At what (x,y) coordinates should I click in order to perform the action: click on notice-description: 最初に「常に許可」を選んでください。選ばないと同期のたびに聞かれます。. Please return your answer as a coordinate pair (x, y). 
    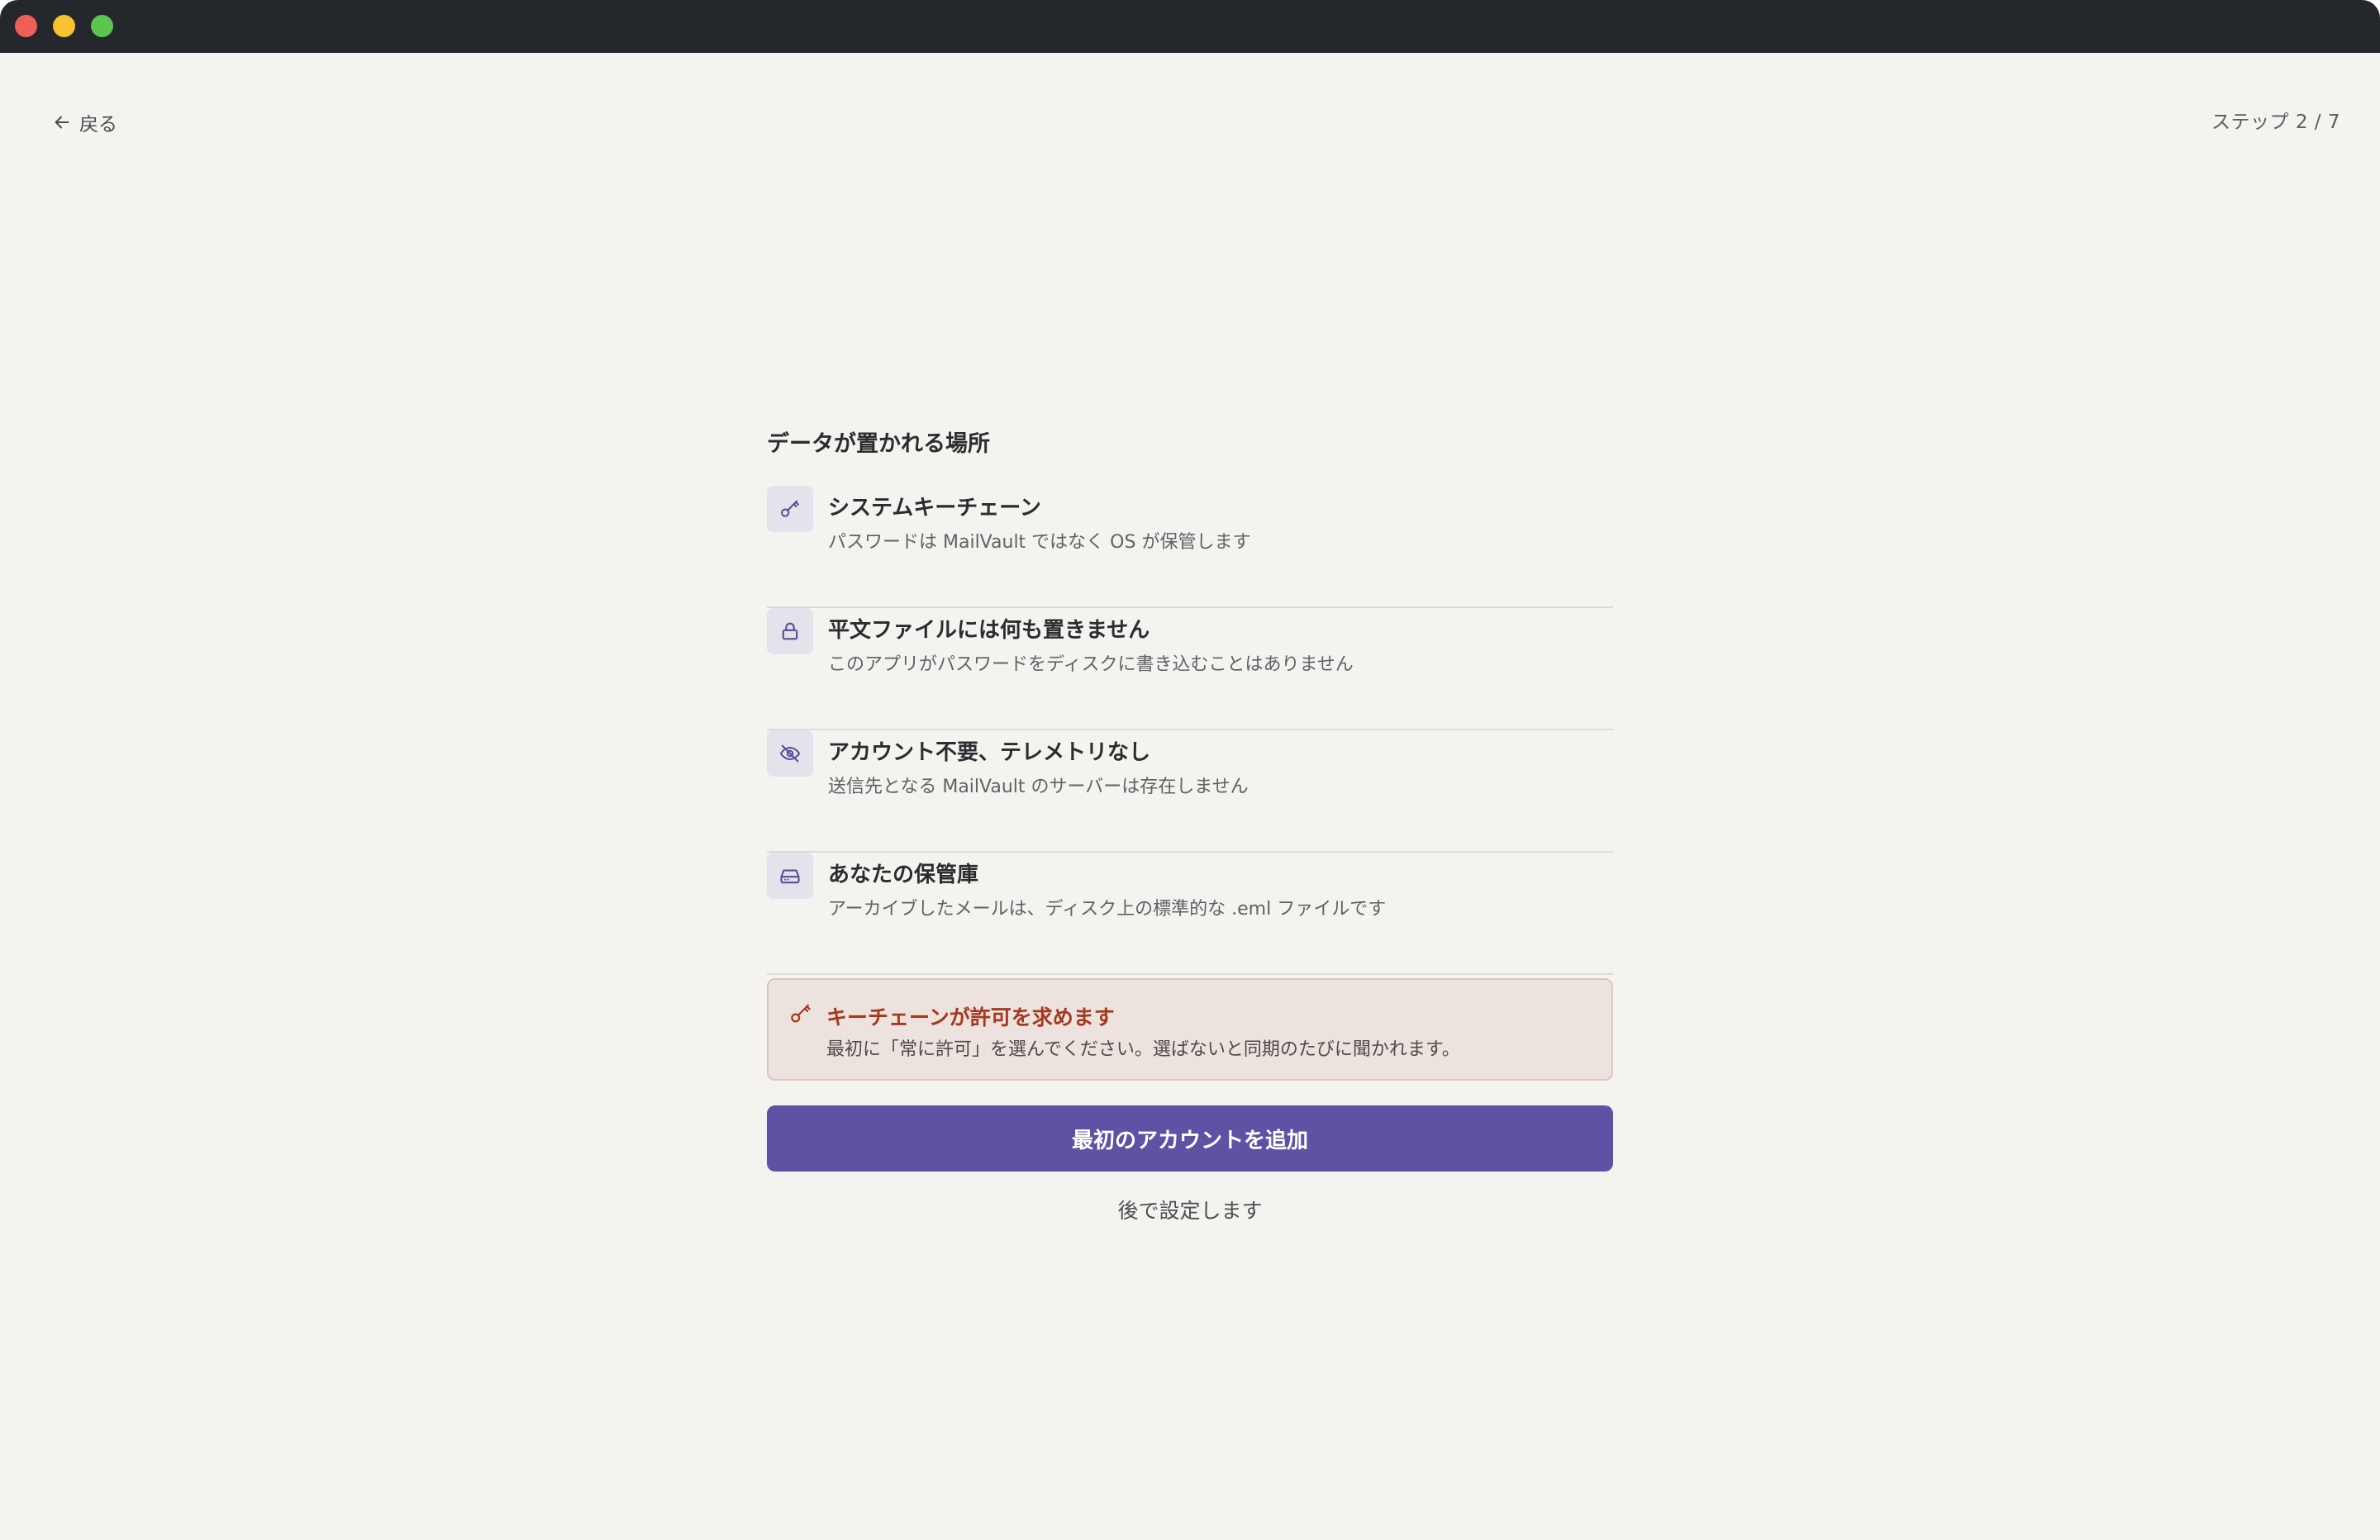
    Looking at the image, I should click on (1143, 1049).